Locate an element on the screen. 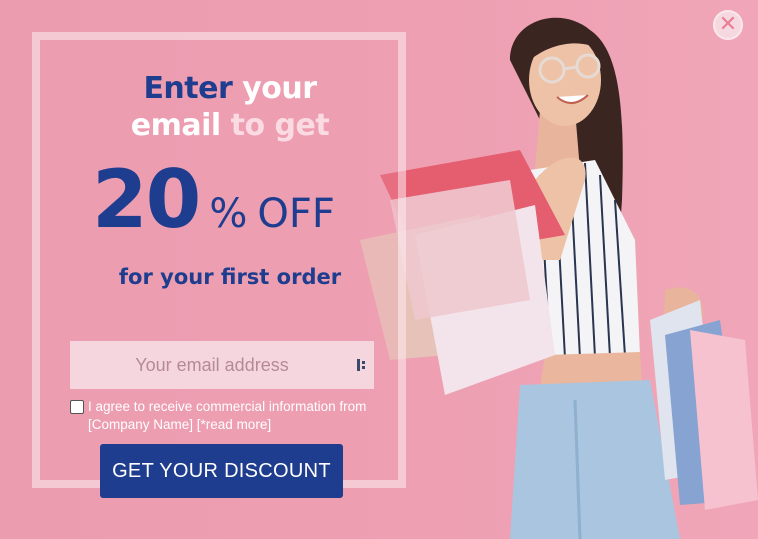 The width and height of the screenshot is (758, 539). email-input is located at coordinates (222, 365).